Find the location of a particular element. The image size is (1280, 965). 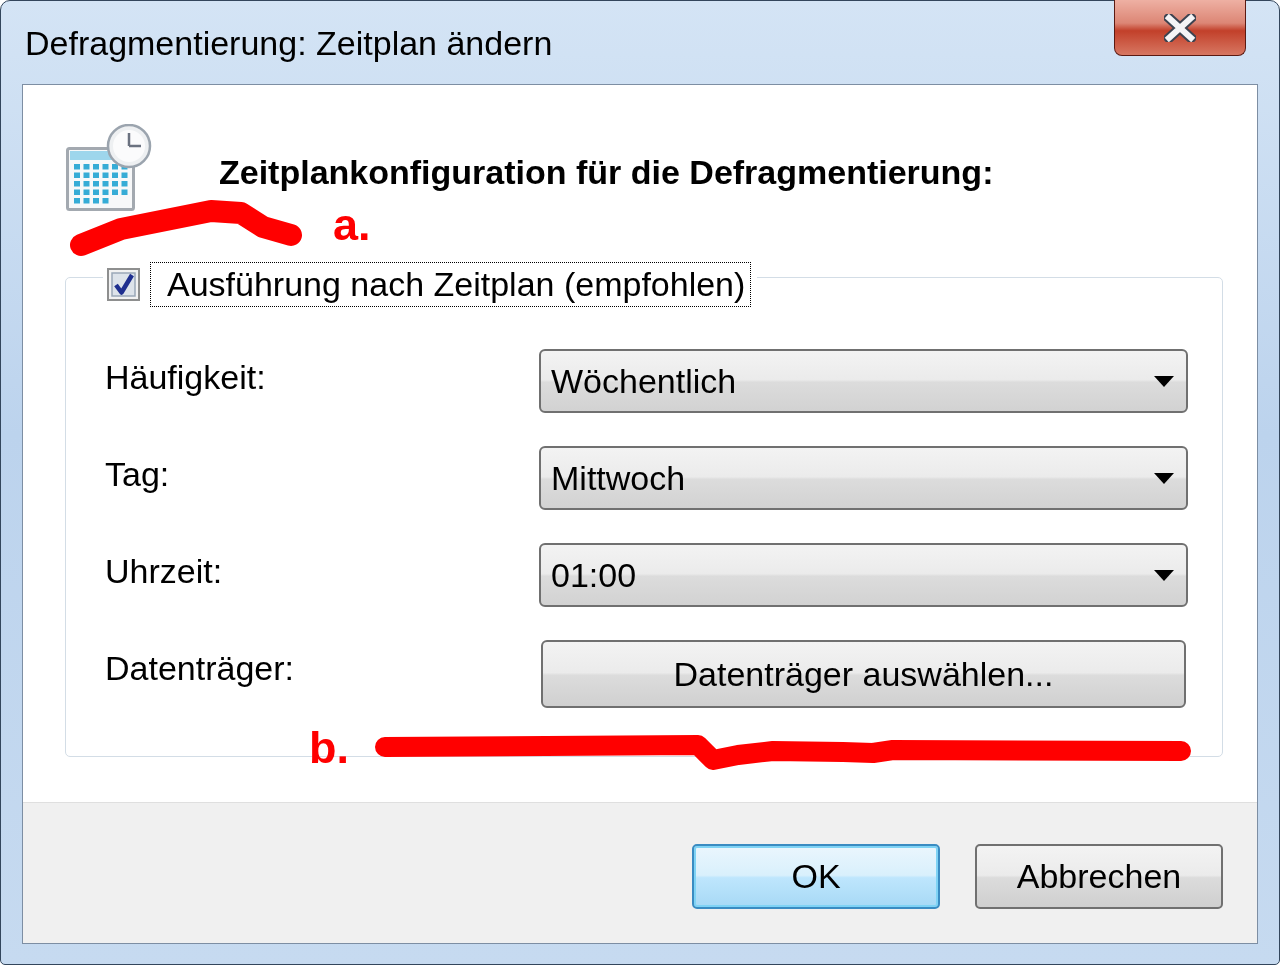

checkbox is located at coordinates (123, 284).